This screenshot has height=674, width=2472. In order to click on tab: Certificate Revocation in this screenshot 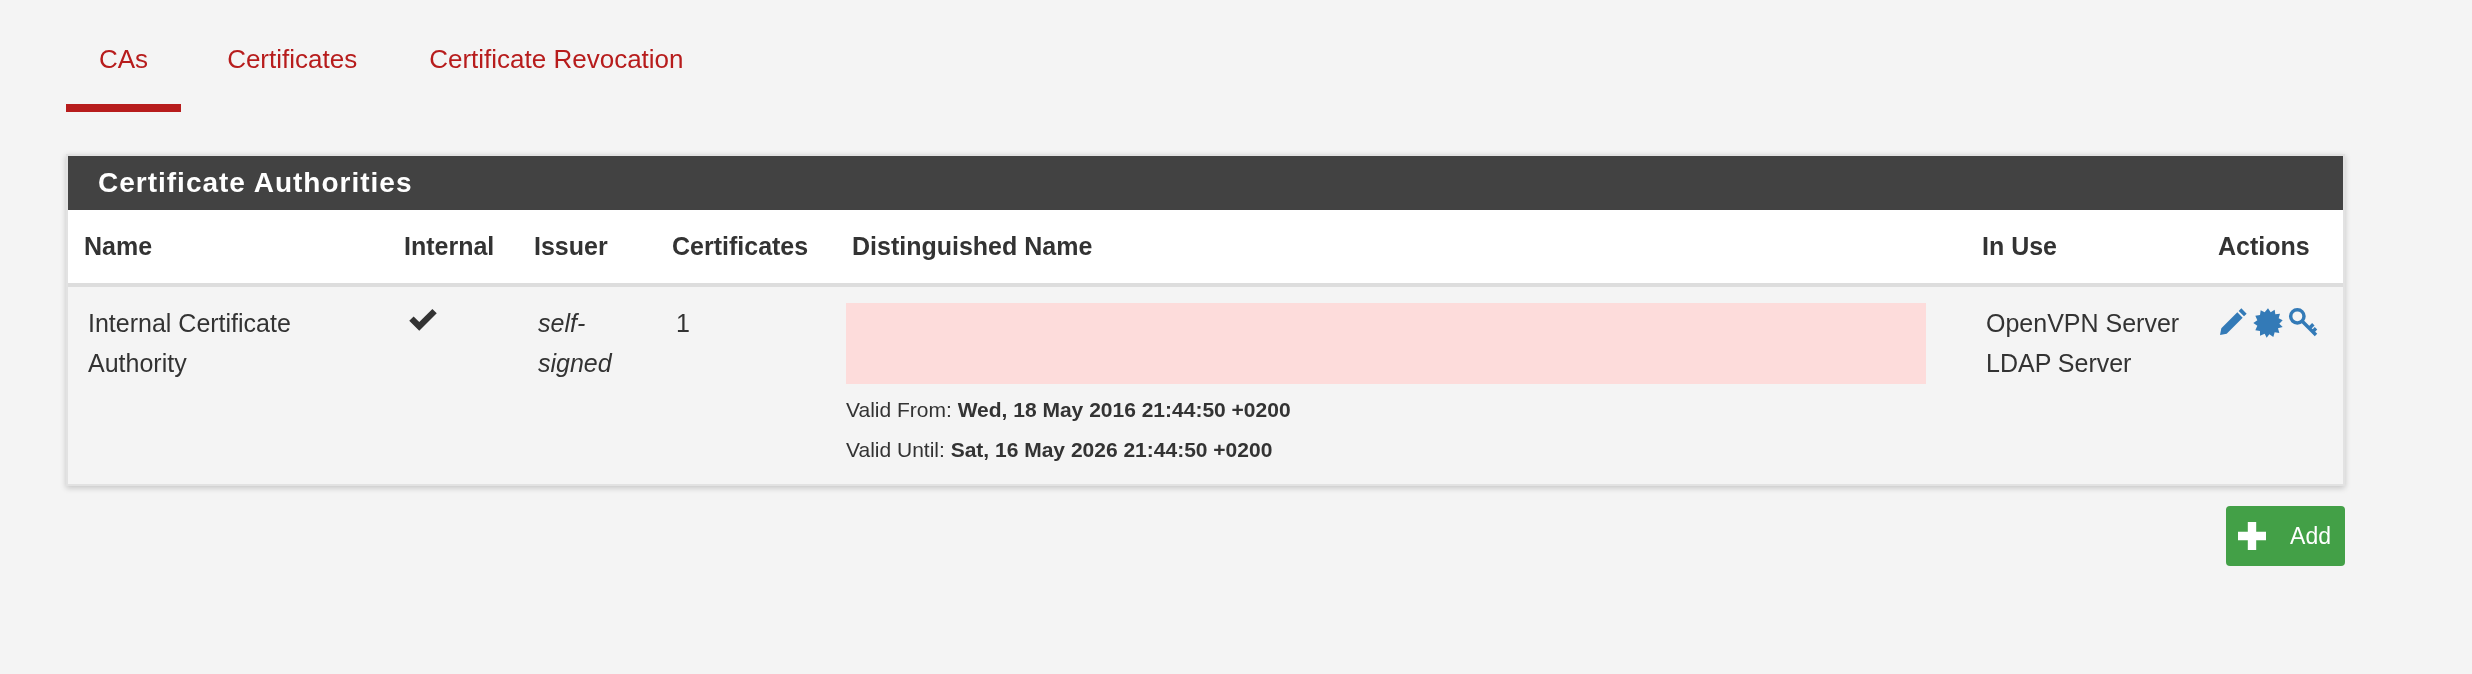, I will do `click(556, 78)`.